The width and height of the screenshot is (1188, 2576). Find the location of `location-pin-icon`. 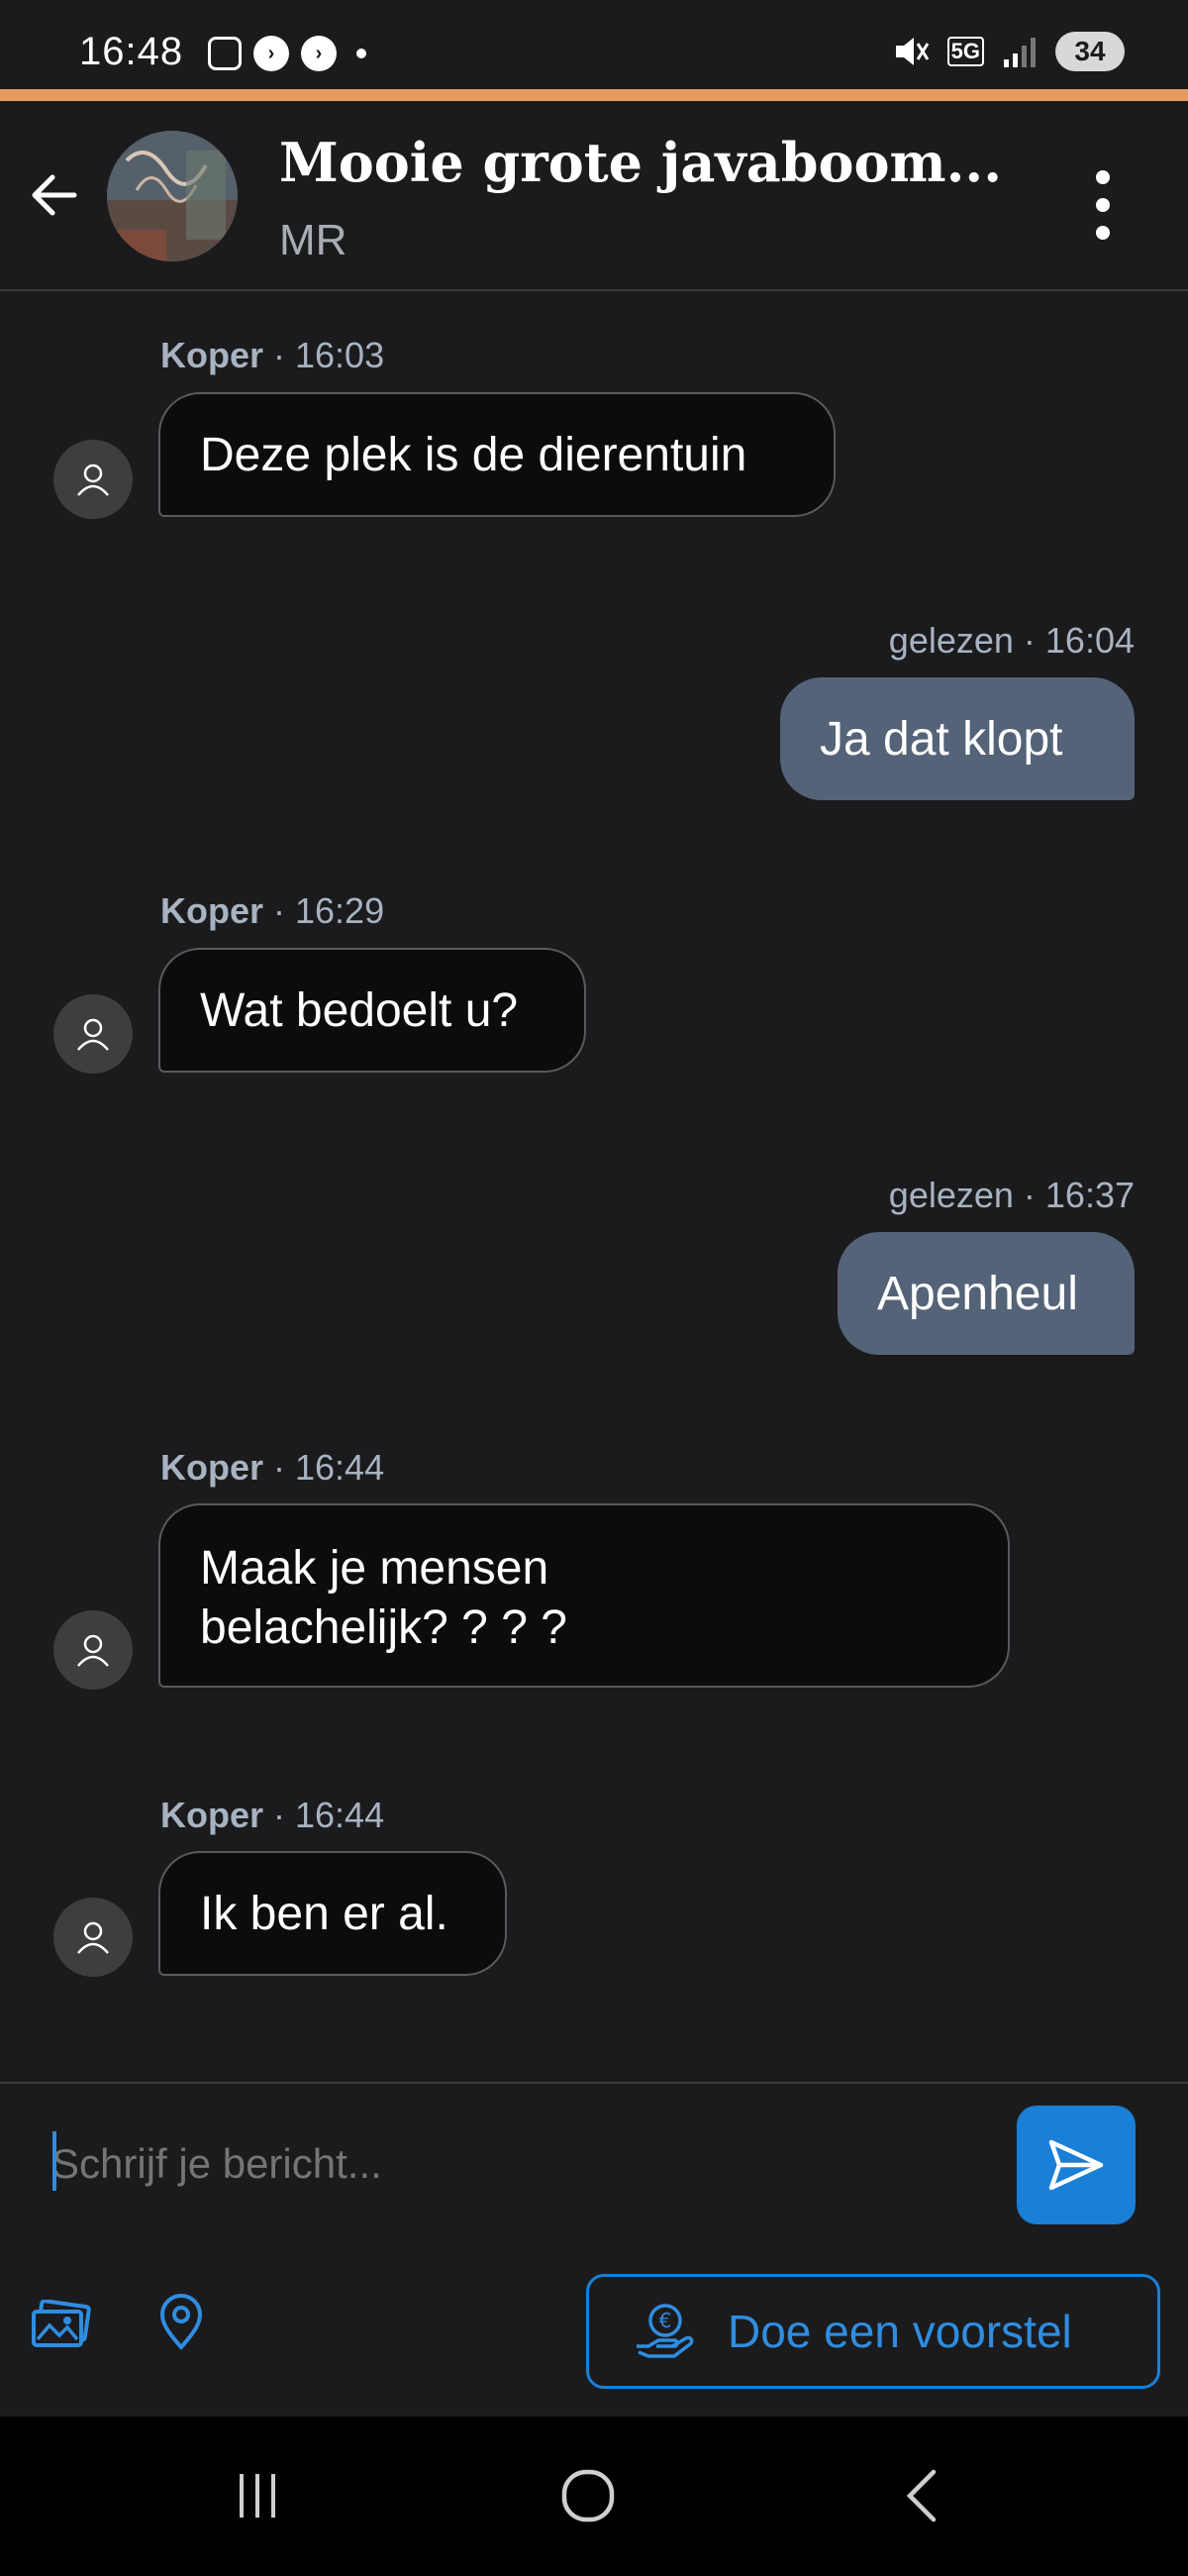

location-pin-icon is located at coordinates (181, 2322).